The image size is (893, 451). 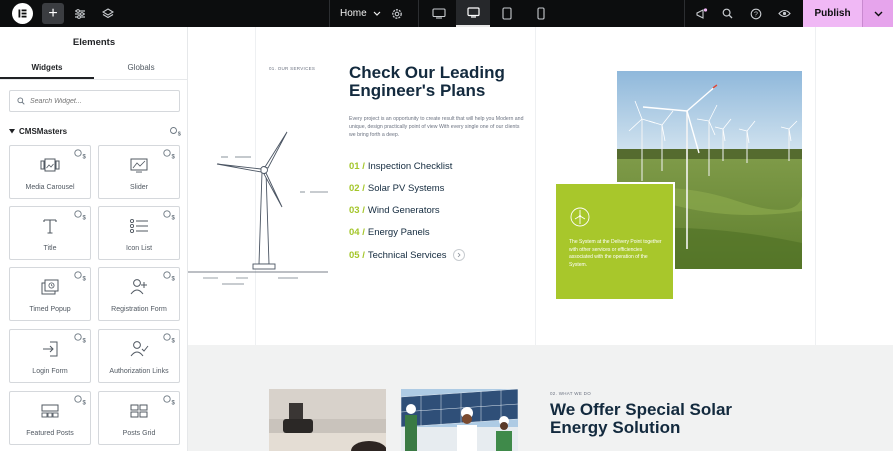 What do you see at coordinates (406, 188) in the screenshot?
I see `list-item-label: Solar PV Systems` at bounding box center [406, 188].